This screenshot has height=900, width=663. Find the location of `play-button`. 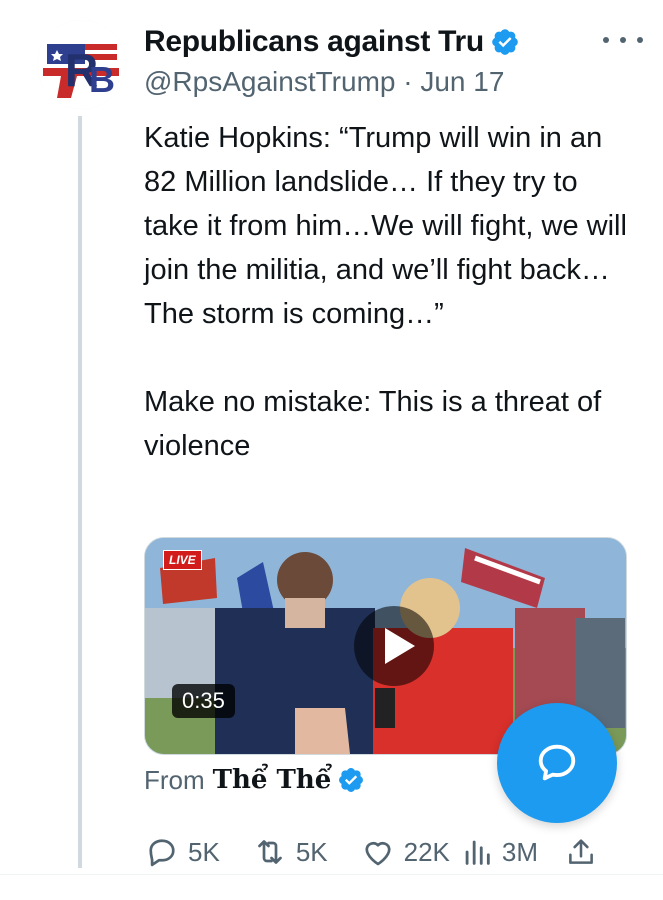

play-button is located at coordinates (394, 646).